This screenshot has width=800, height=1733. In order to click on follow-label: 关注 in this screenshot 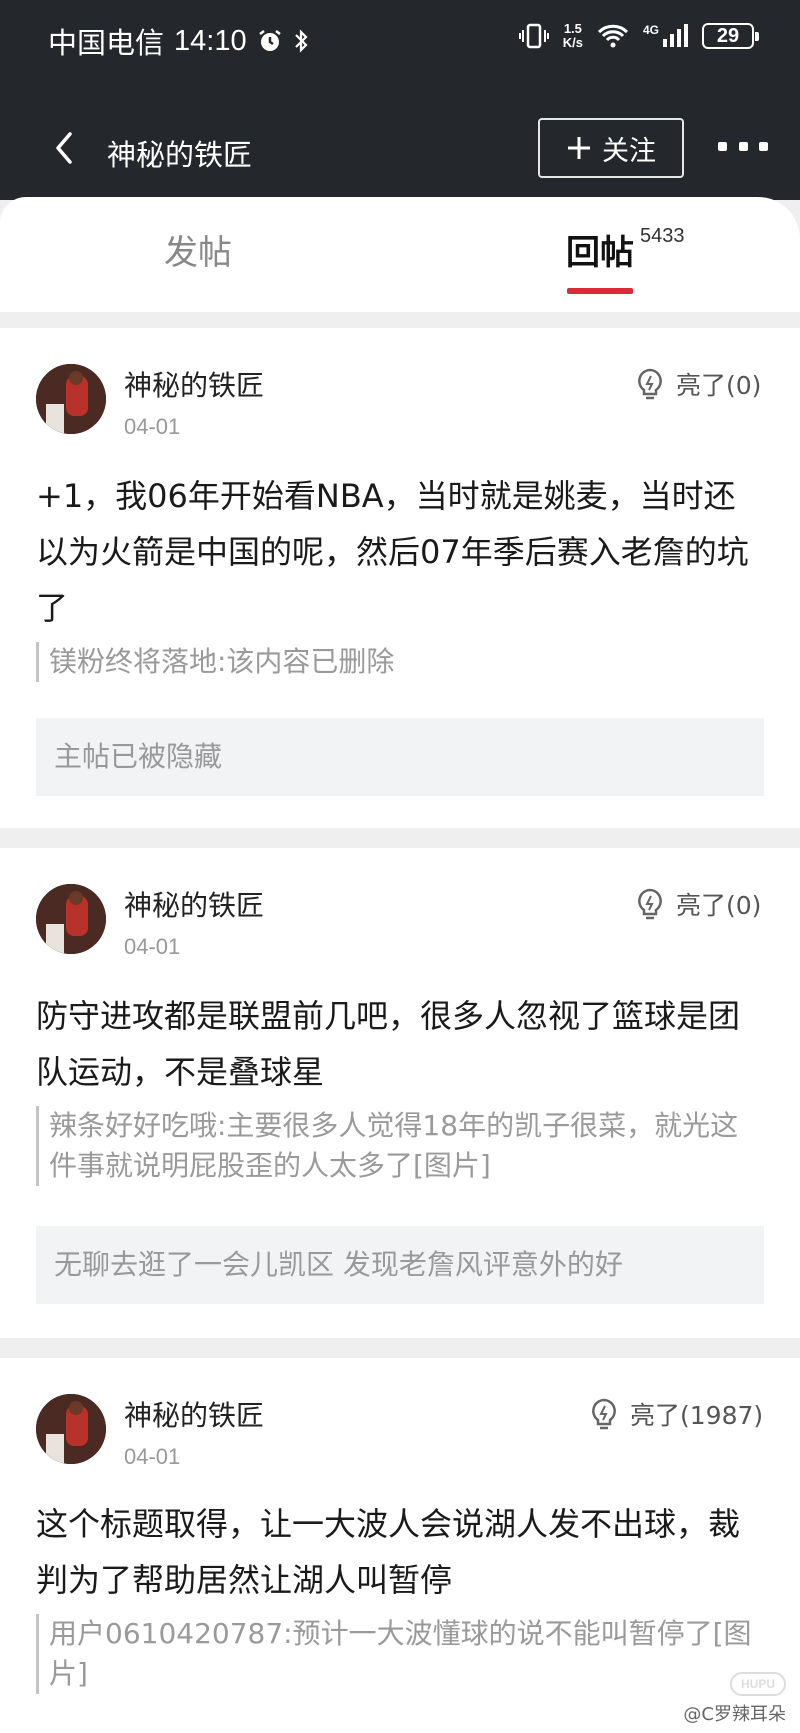, I will do `click(629, 151)`.